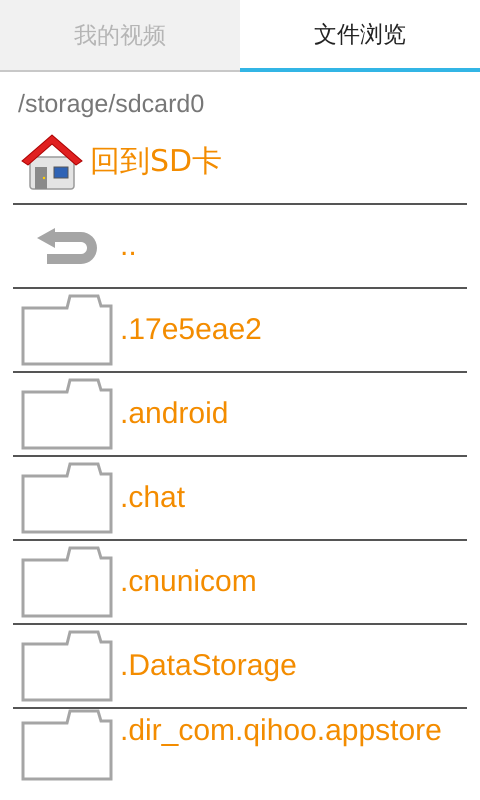  What do you see at coordinates (285, 666) in the screenshot?
I see `folder-name: .DataStorage` at bounding box center [285, 666].